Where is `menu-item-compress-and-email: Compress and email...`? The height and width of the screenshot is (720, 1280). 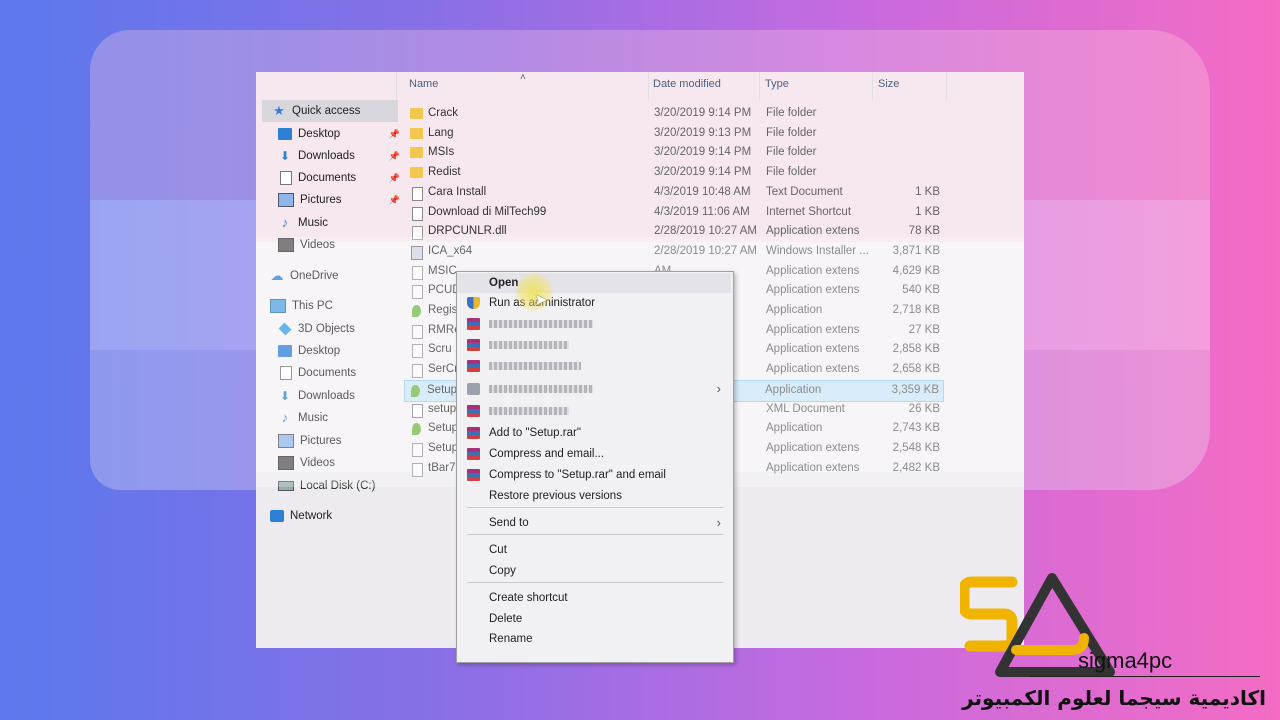 menu-item-compress-and-email: Compress and email... is located at coordinates (594, 454).